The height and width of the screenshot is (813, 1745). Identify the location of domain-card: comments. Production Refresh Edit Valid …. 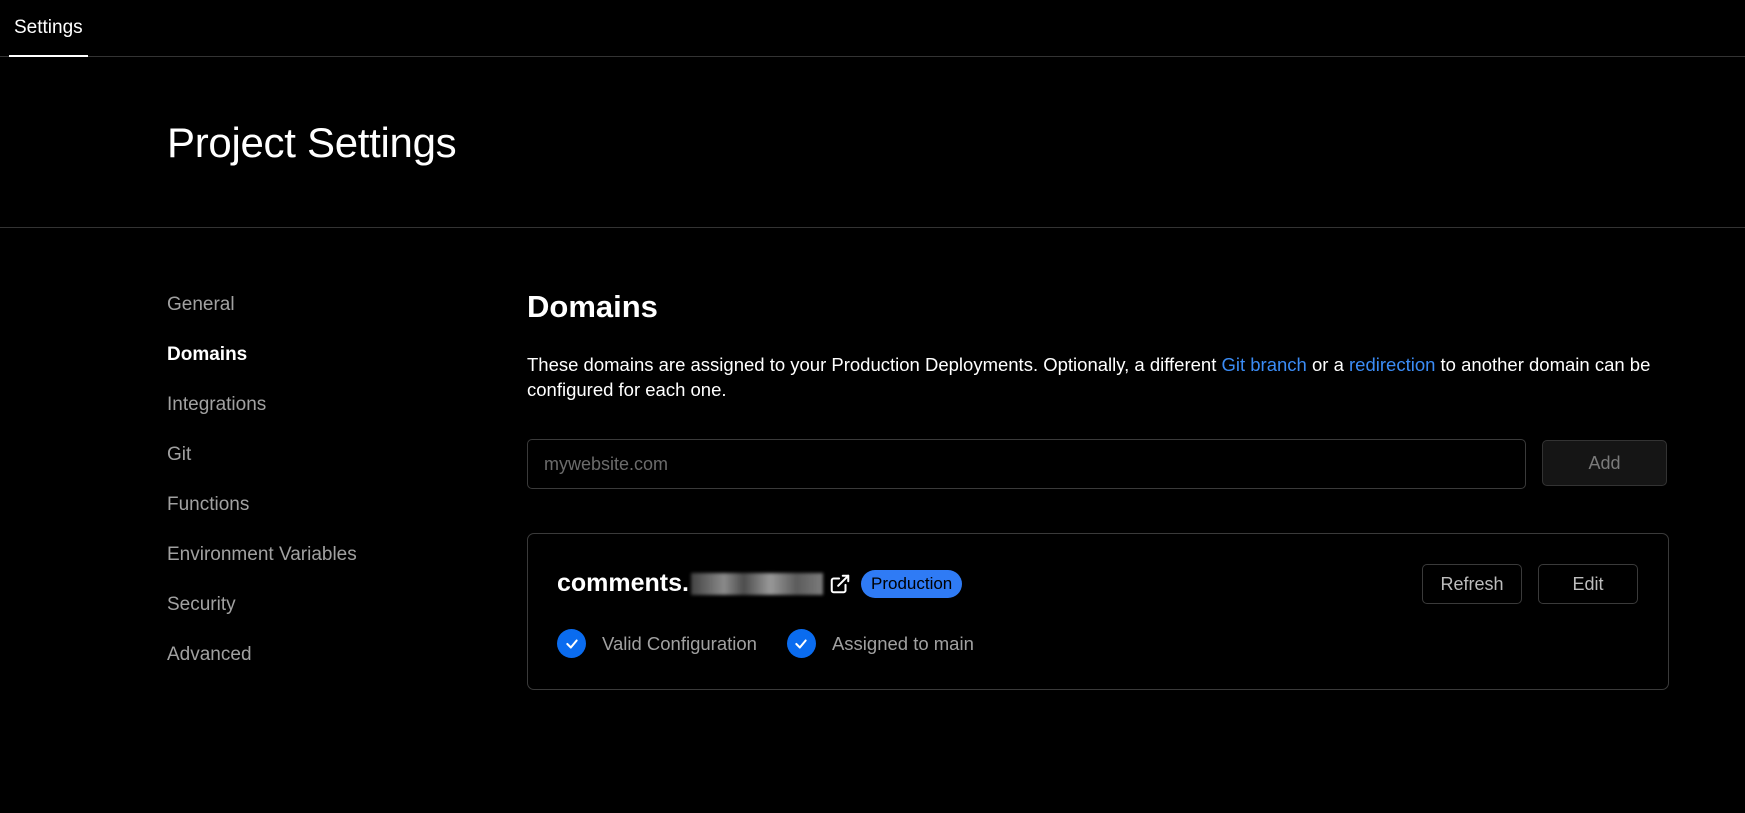
(1098, 611).